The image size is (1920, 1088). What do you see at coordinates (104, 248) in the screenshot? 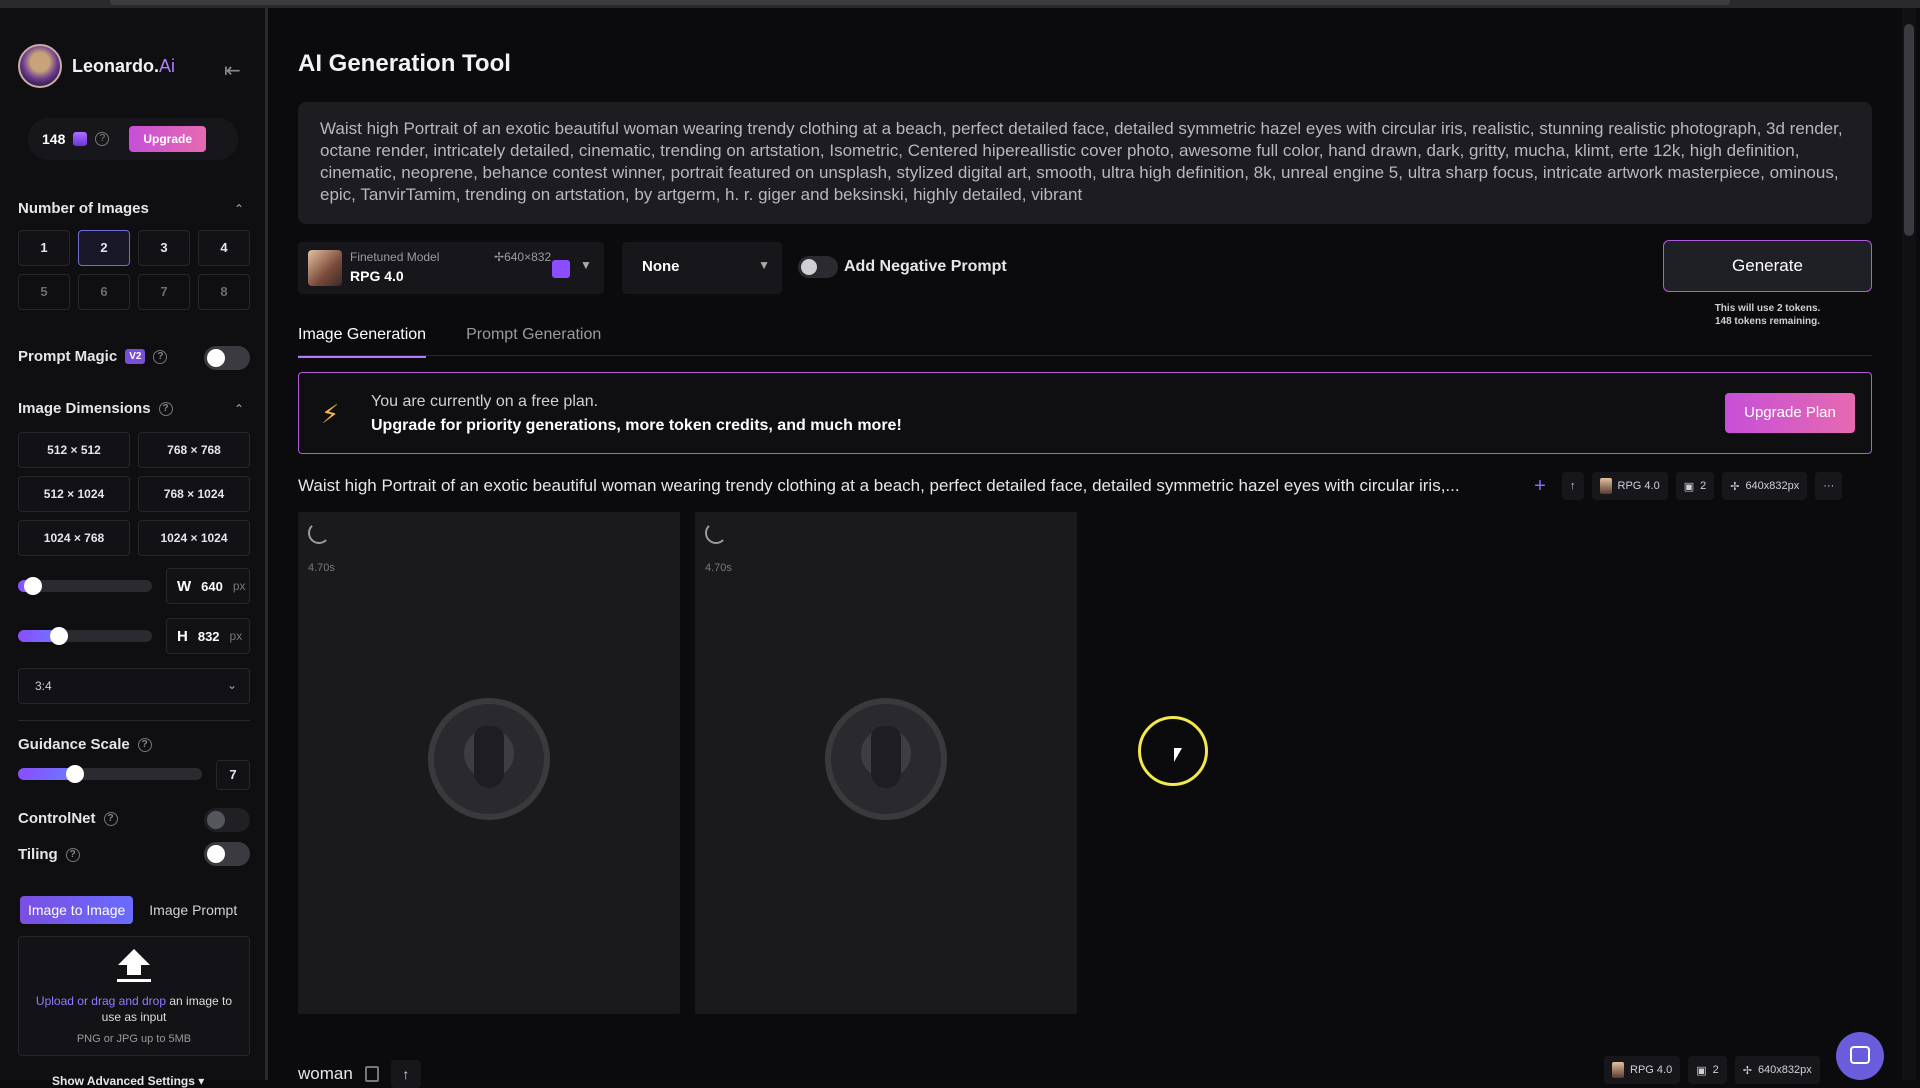
I see `num-images-2: 2` at bounding box center [104, 248].